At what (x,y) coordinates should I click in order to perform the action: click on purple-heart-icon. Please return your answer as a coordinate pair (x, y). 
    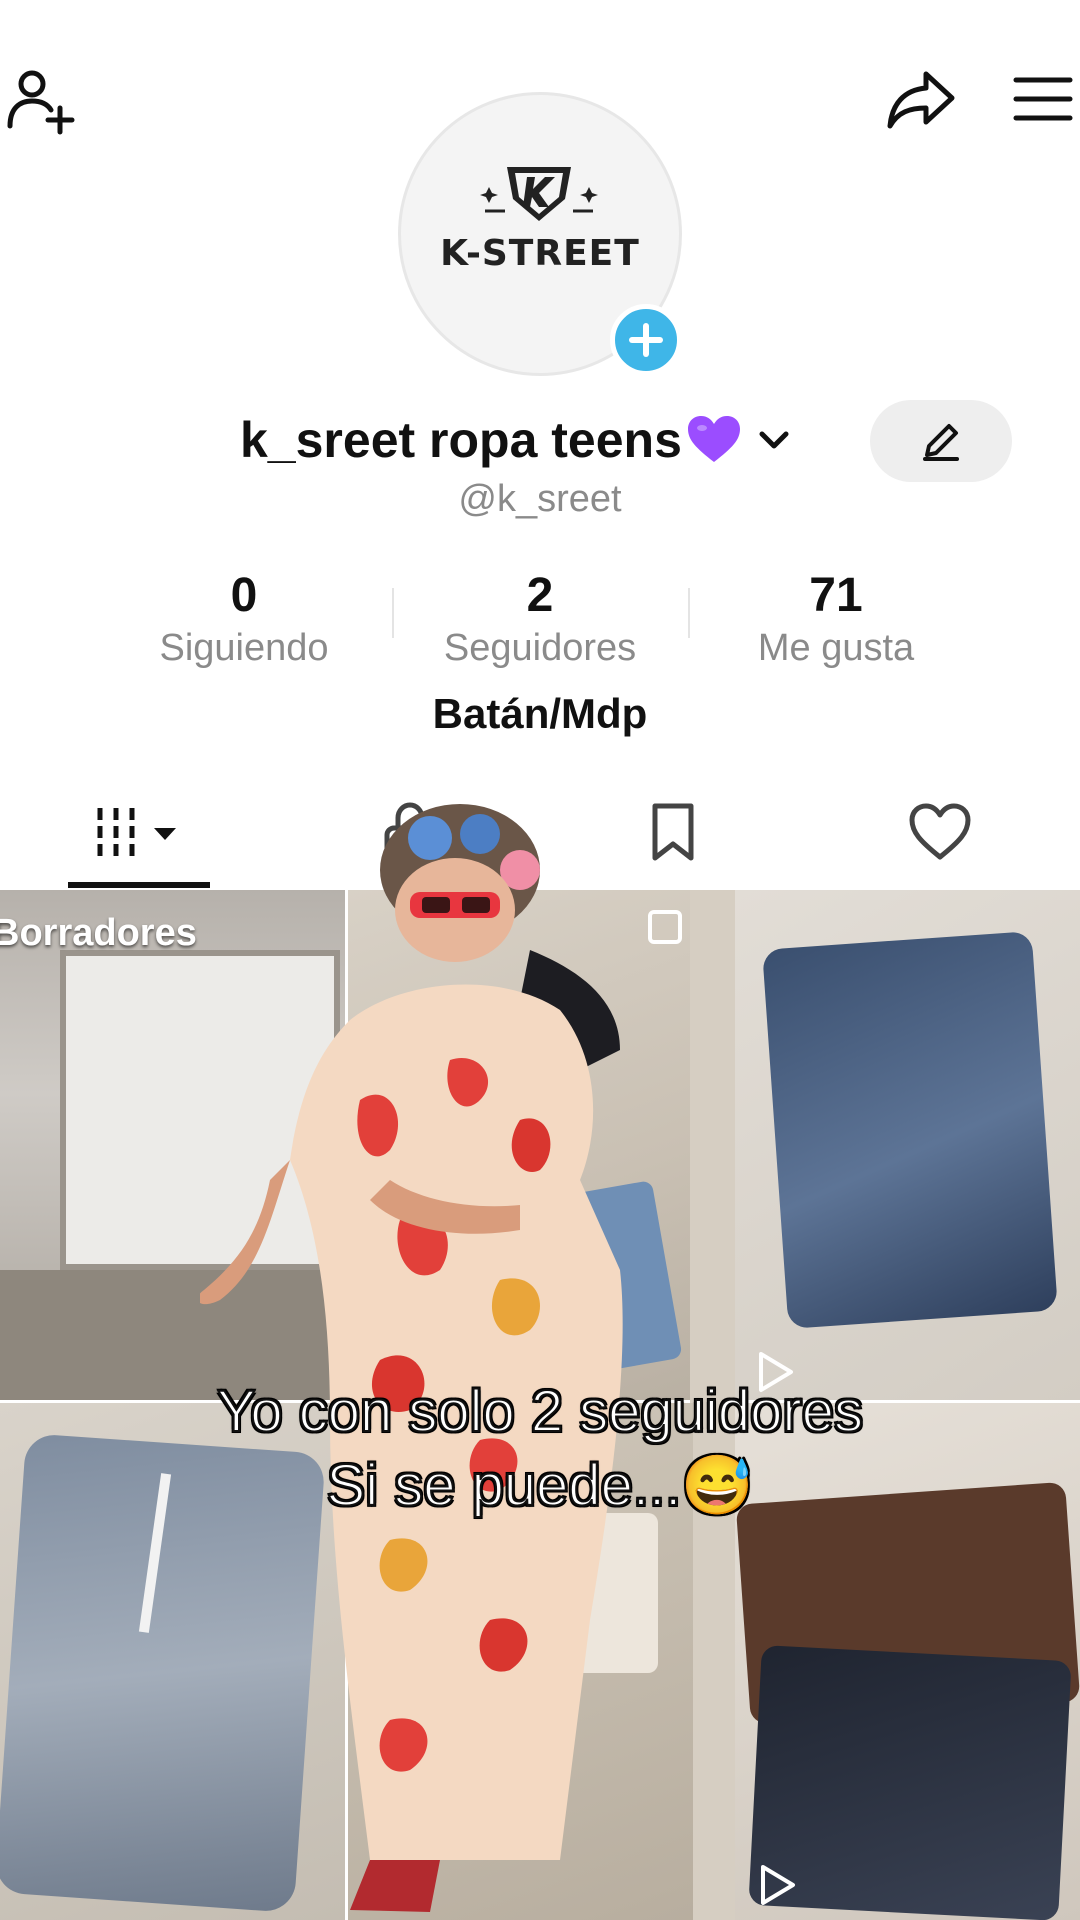
    Looking at the image, I should click on (713, 439).